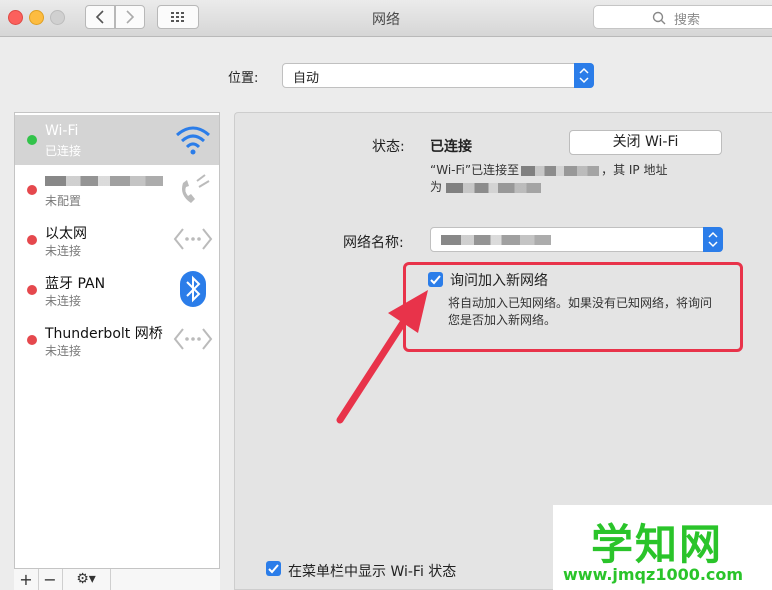 Image resolution: width=772 pixels, height=590 pixels. I want to click on service-name: Wi-Fi, so click(62, 131).